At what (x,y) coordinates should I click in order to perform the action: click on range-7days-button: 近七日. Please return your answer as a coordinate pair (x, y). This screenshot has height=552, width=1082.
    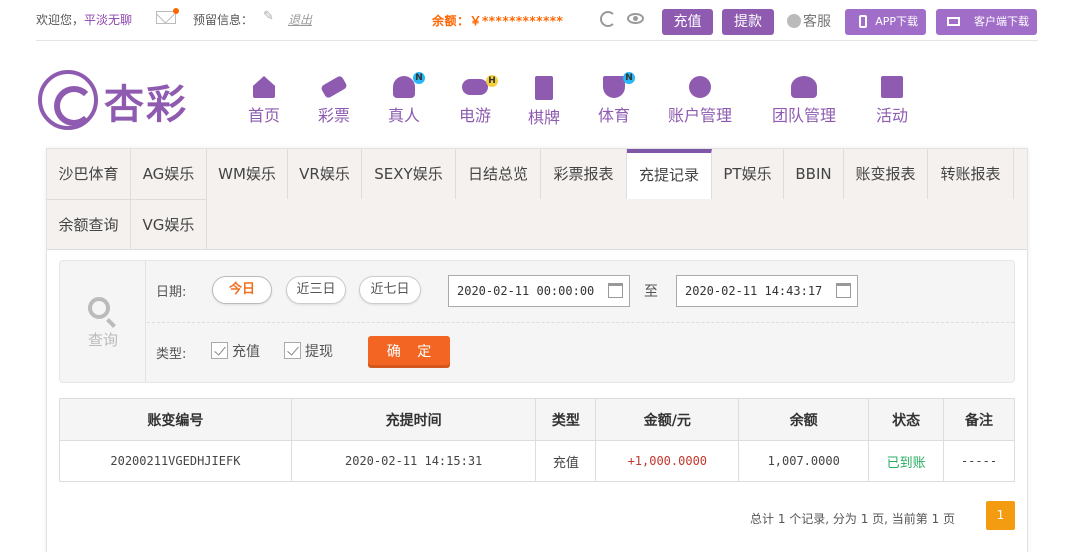
    Looking at the image, I should click on (390, 290).